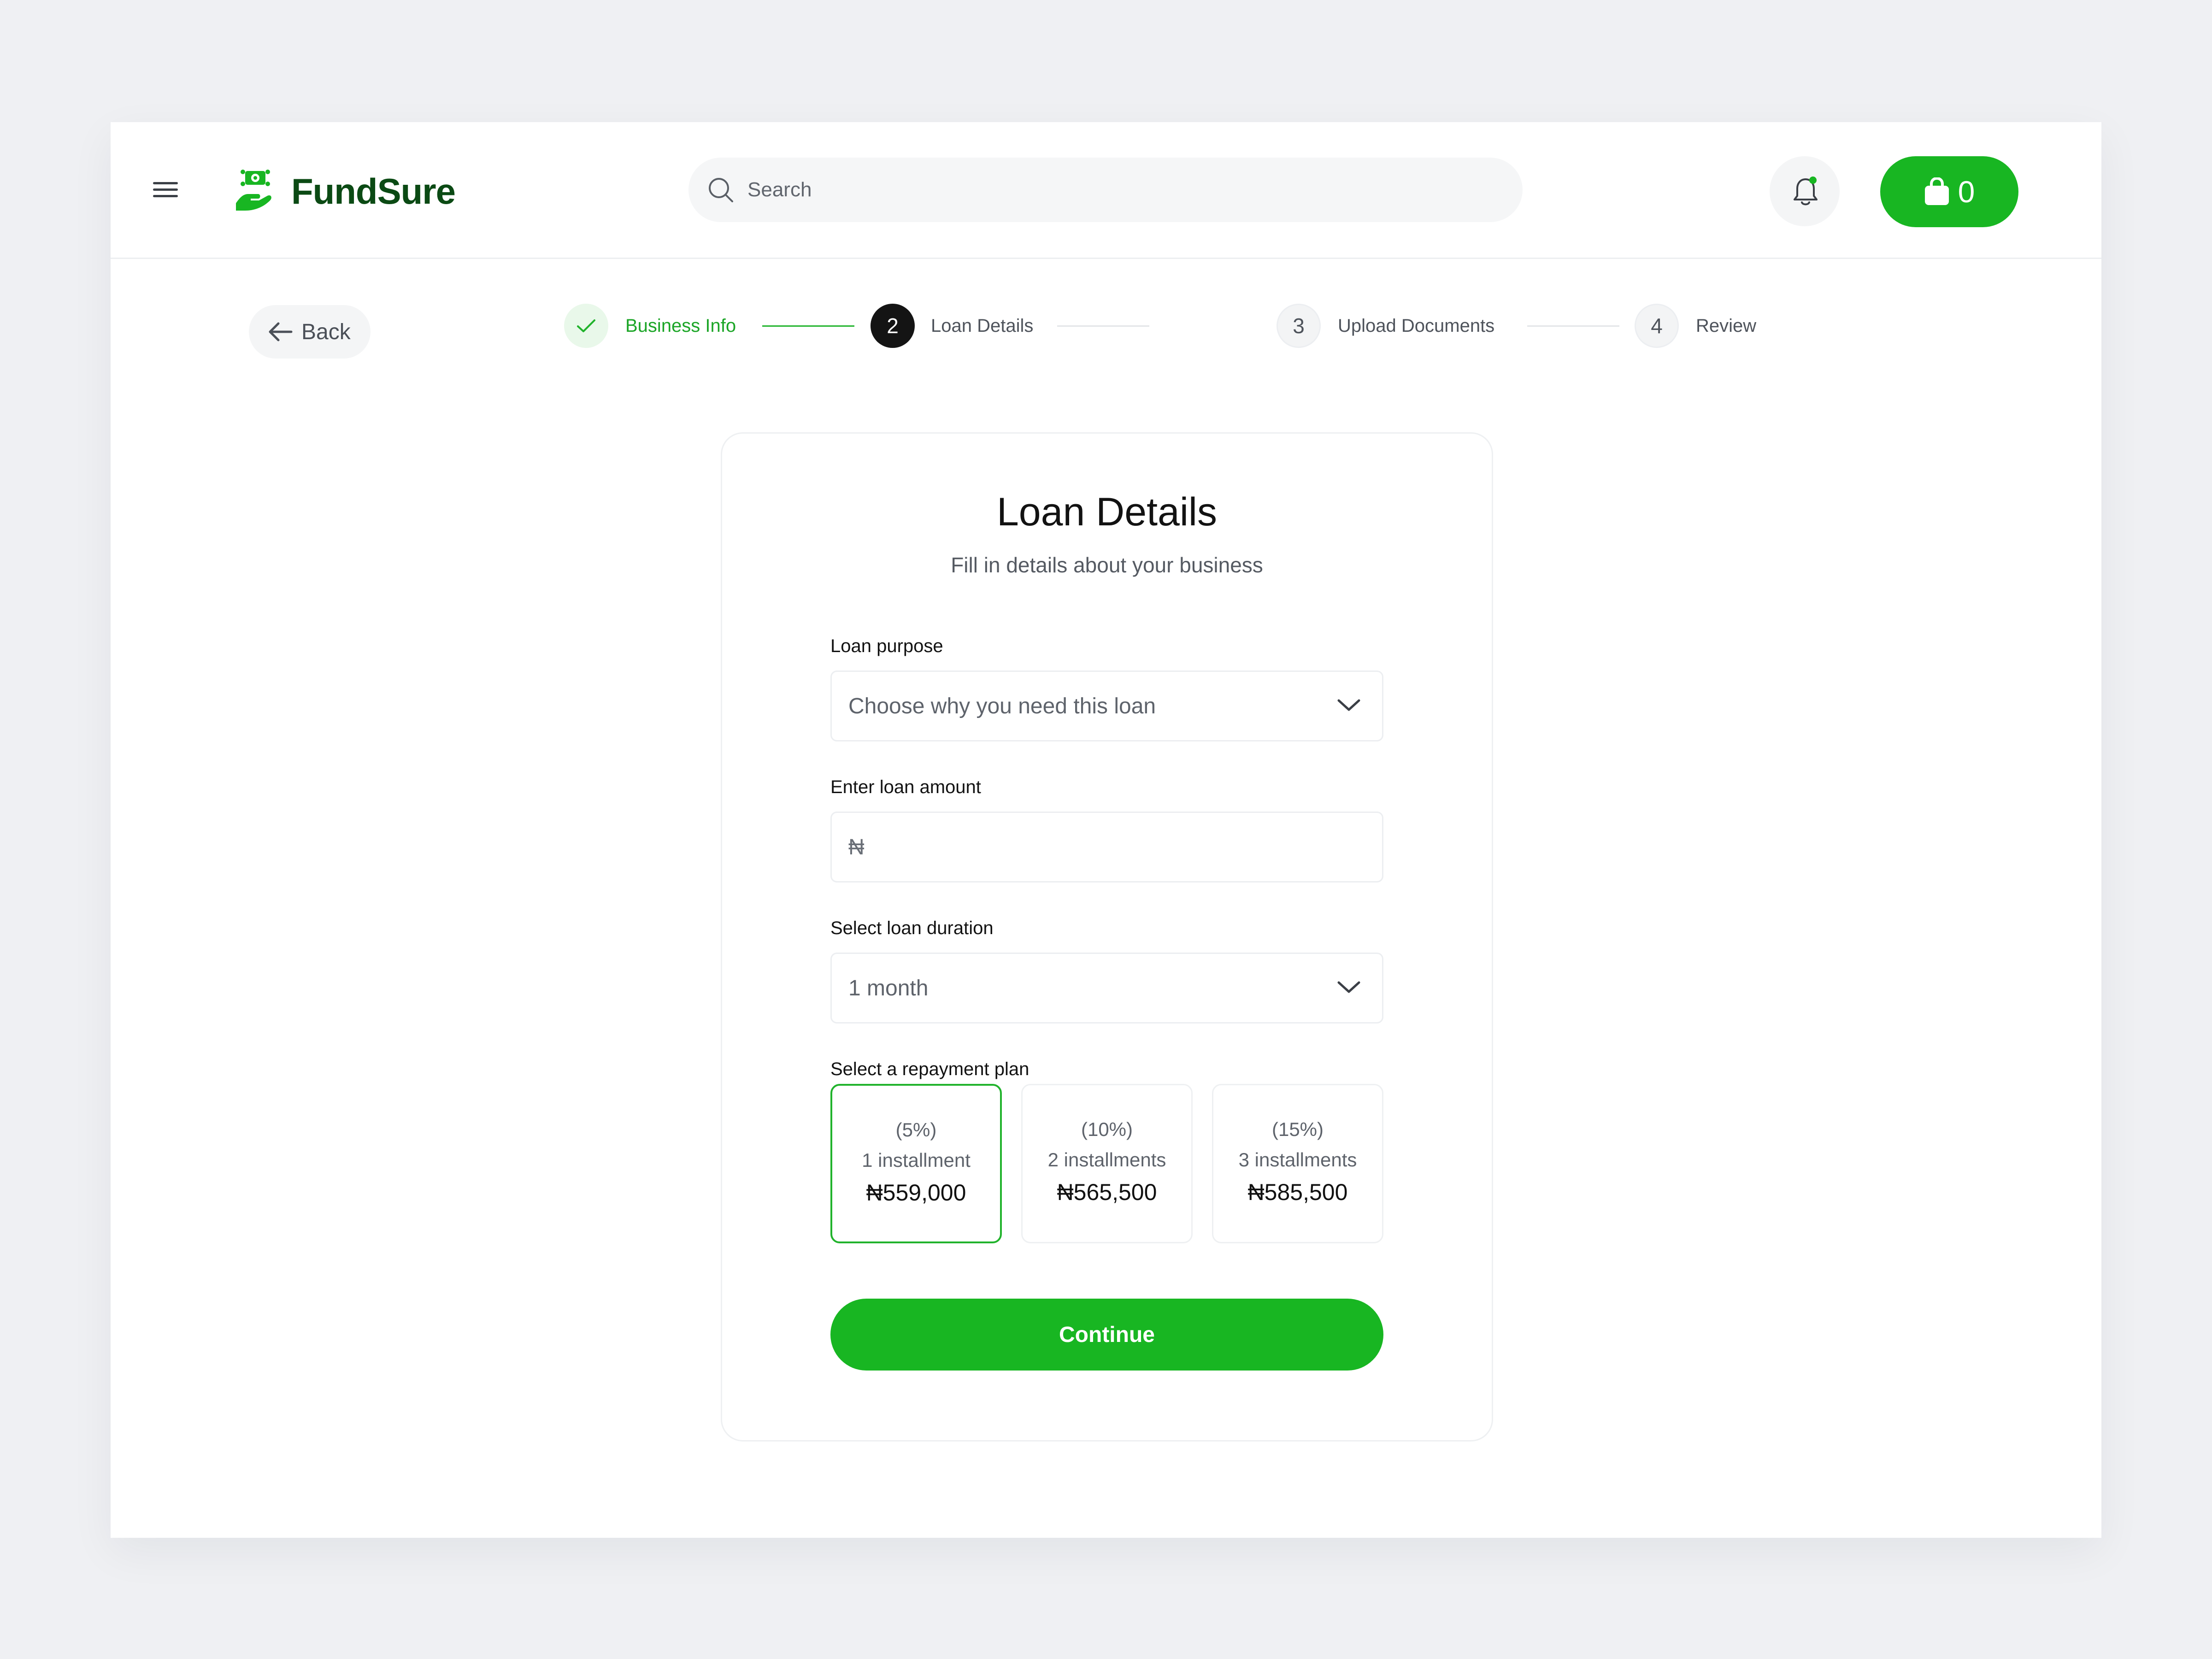 This screenshot has width=2212, height=1659. I want to click on loan-duration-label: Select loan duration, so click(912, 928).